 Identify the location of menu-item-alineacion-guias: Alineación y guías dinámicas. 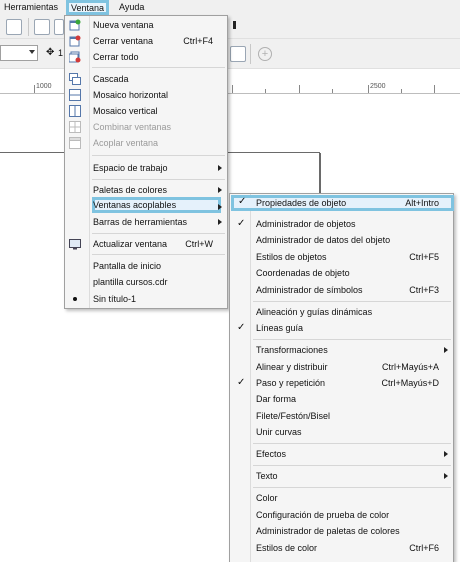
(341, 312).